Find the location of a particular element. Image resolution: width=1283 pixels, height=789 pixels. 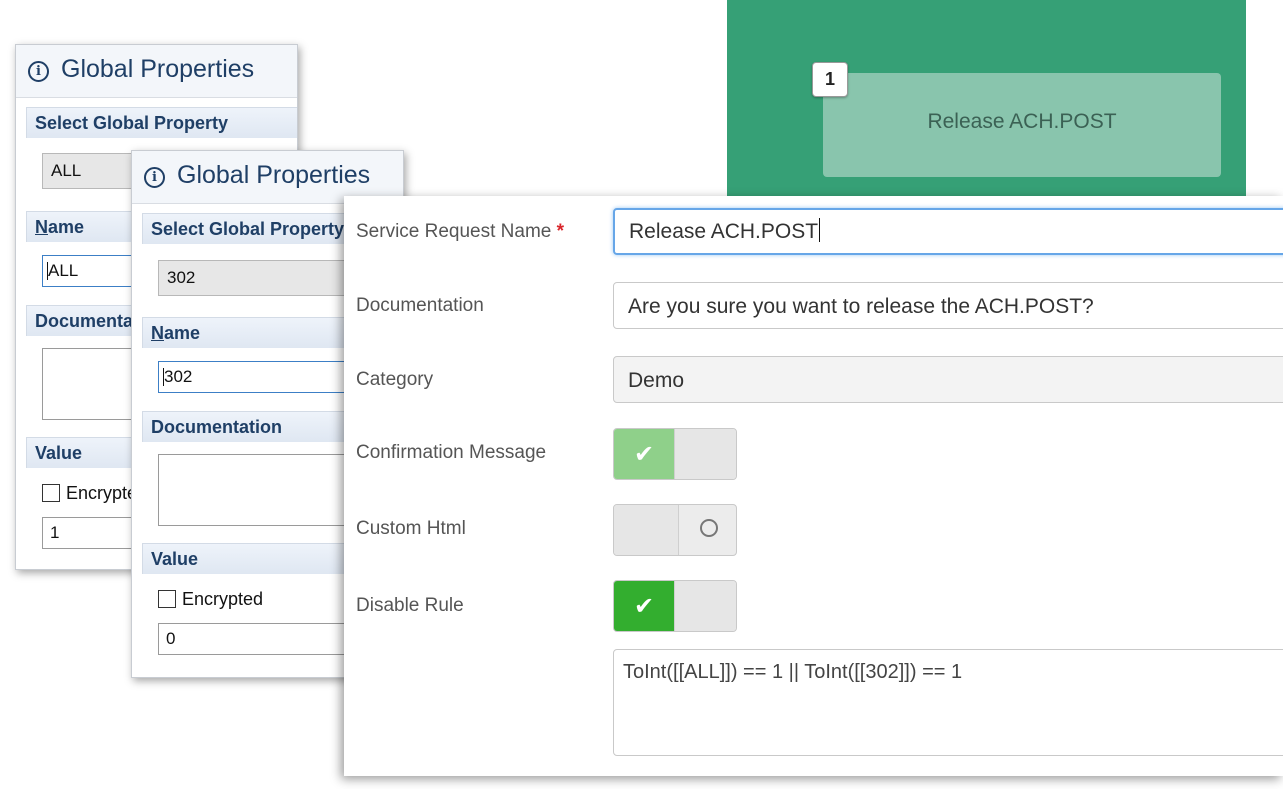

service-request-preview: Release ACH.POST 1 is located at coordinates (986, 102).